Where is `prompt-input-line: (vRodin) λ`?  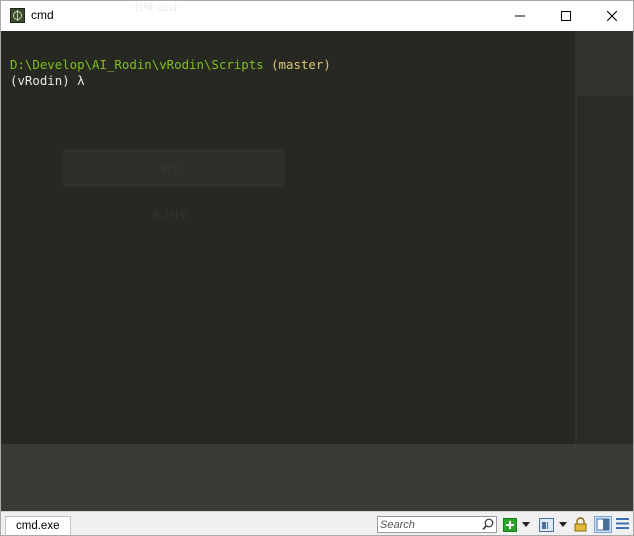 prompt-input-line: (vRodin) λ is located at coordinates (47, 80).